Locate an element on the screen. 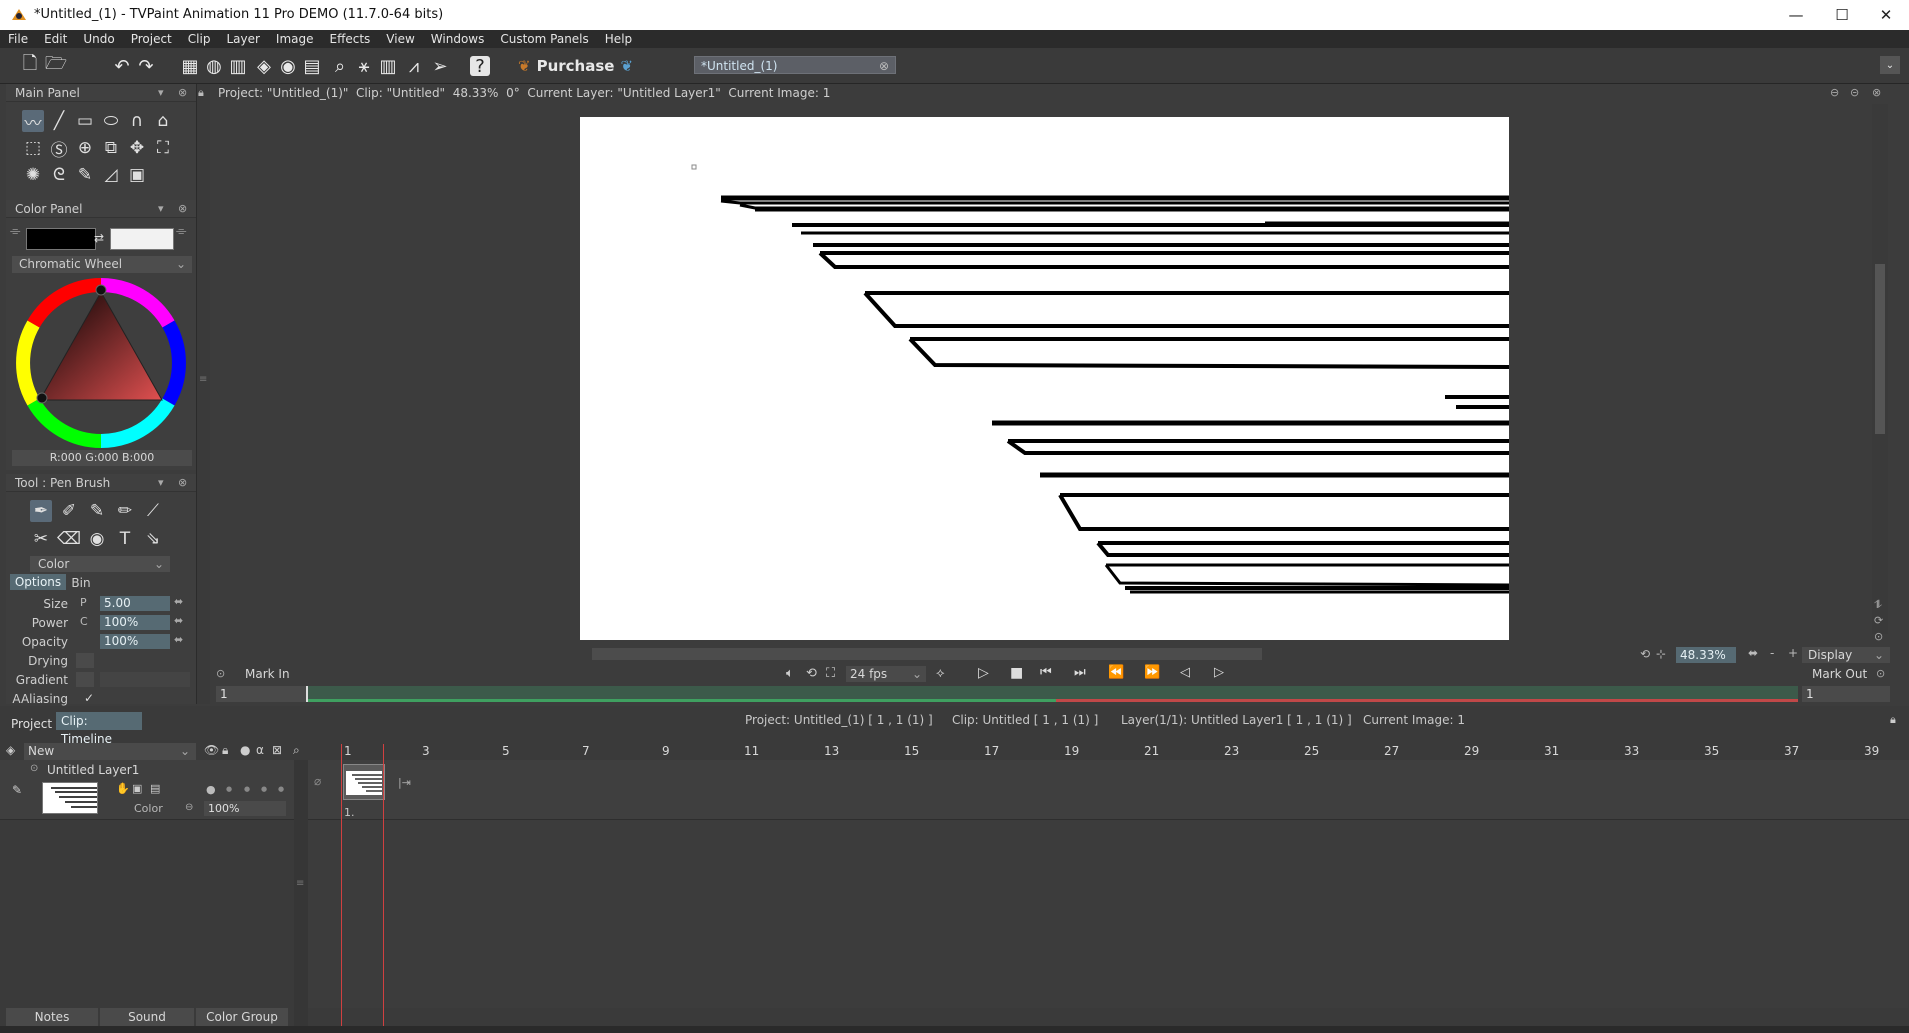 Image resolution: width=1909 pixels, height=1033 pixels. size-pressure-toggle: P is located at coordinates (83, 602).